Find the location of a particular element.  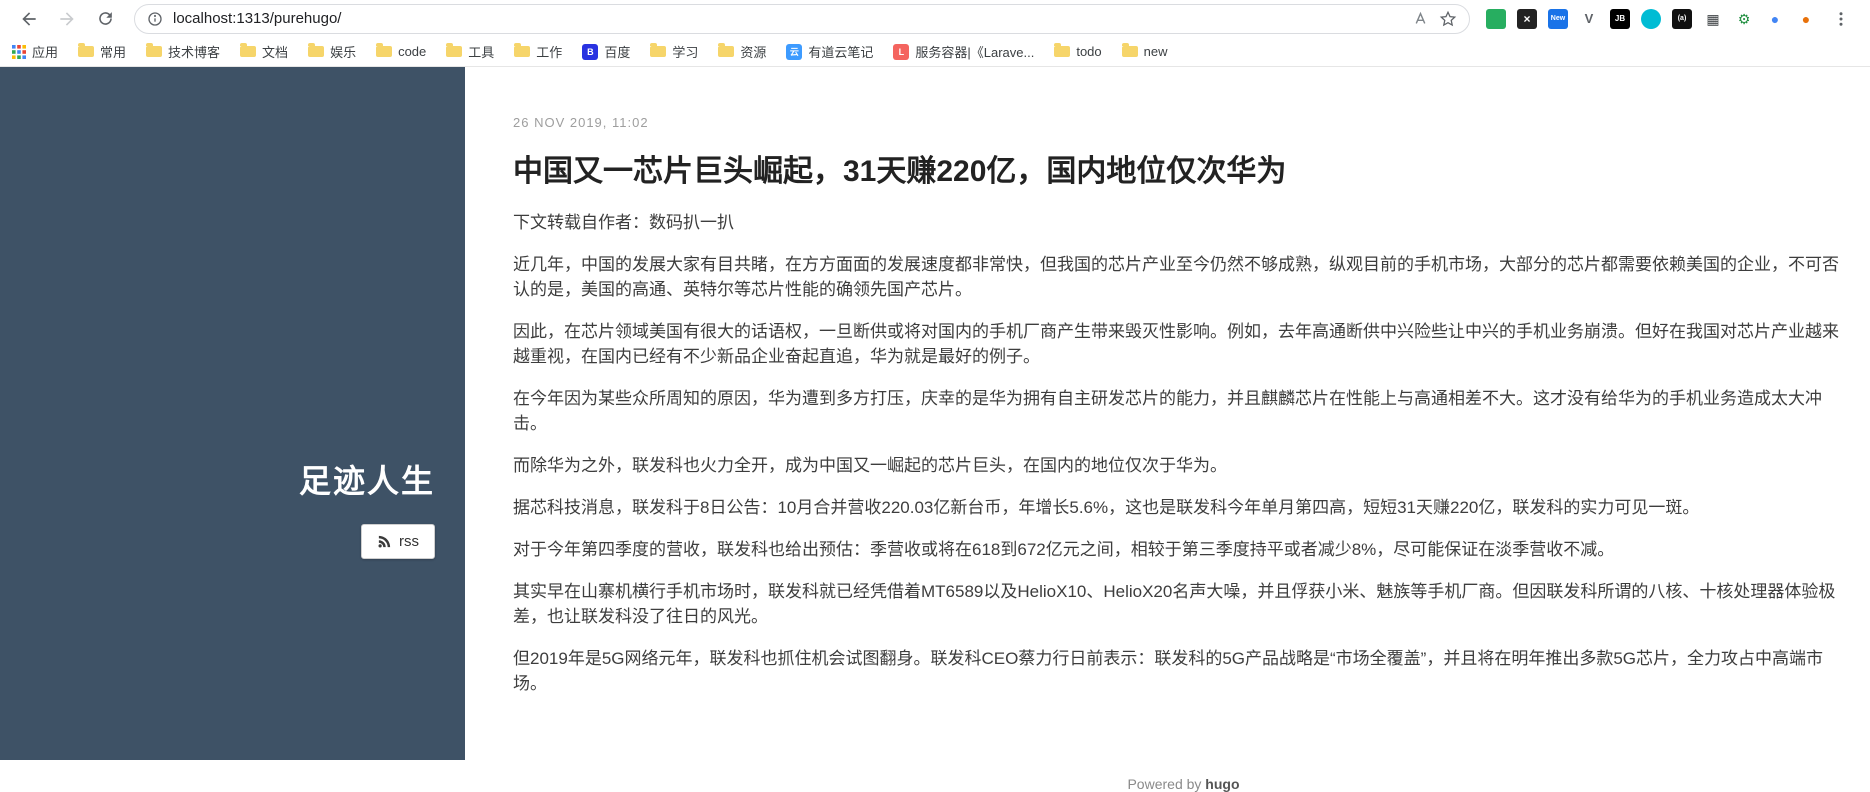

post-title: 中国又一芯片巨头崛起，31天赚220亿，国内地位仅次华为 is located at coordinates (900, 171).